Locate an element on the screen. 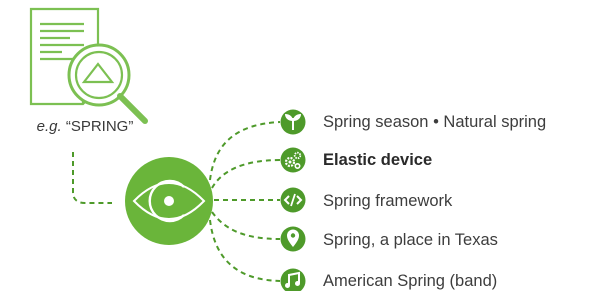 This screenshot has width=589, height=291. meaning-texas-place: Spring, a place in Texas is located at coordinates (410, 240).